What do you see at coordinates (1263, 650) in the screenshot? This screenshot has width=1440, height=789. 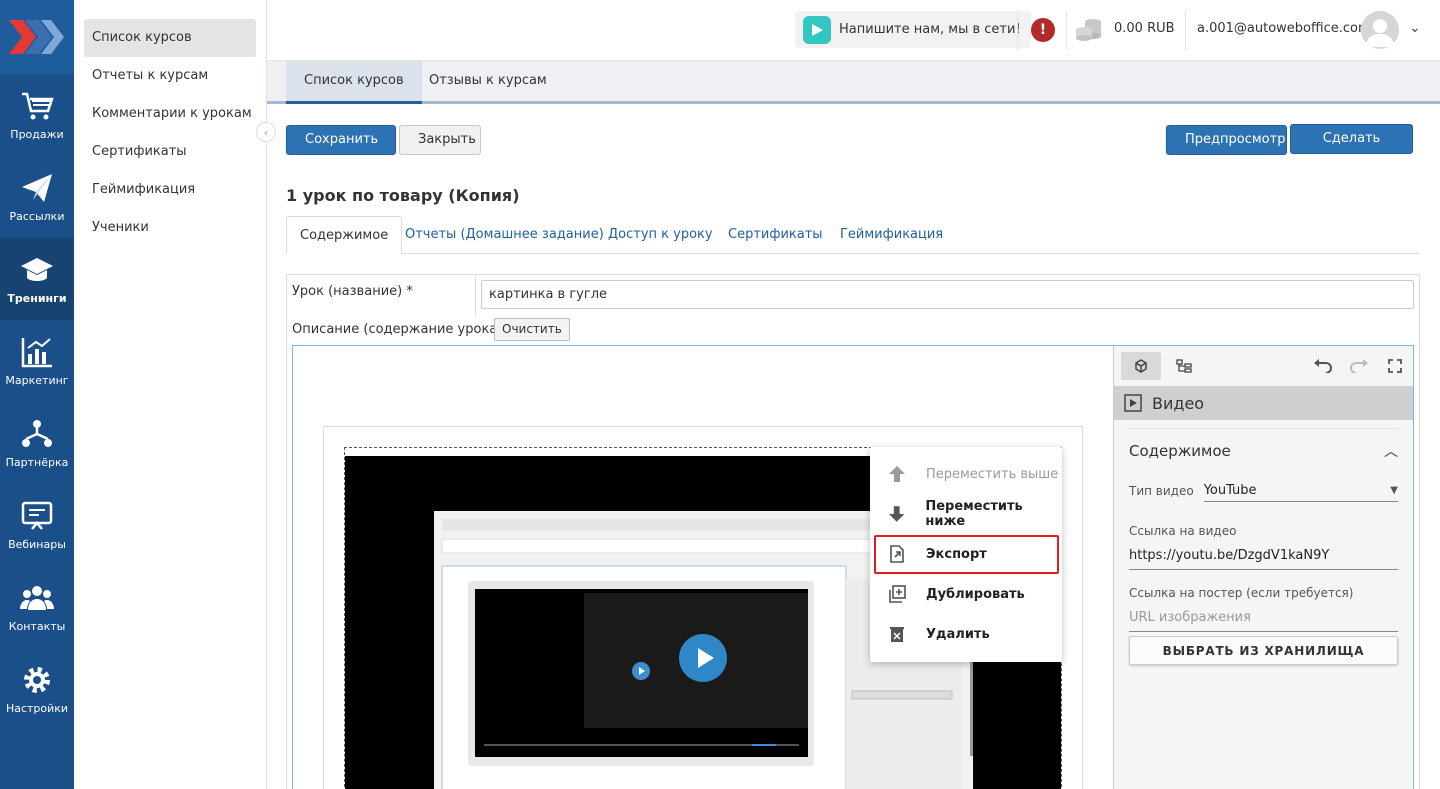 I see `pick-from-storage-button: ВЫБРАТЬ ИЗ ХРАНИЛИЩА` at bounding box center [1263, 650].